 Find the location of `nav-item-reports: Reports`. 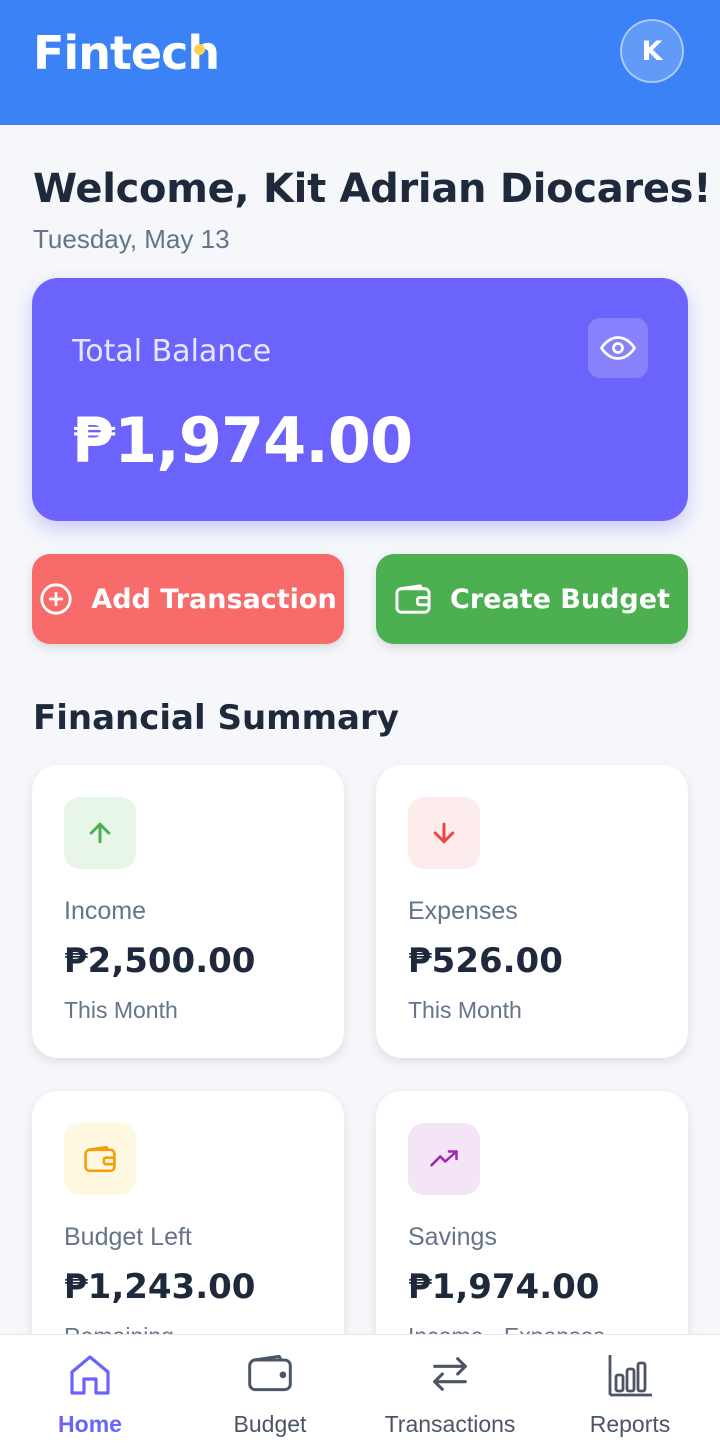

nav-item-reports: Reports is located at coordinates (630, 1393).